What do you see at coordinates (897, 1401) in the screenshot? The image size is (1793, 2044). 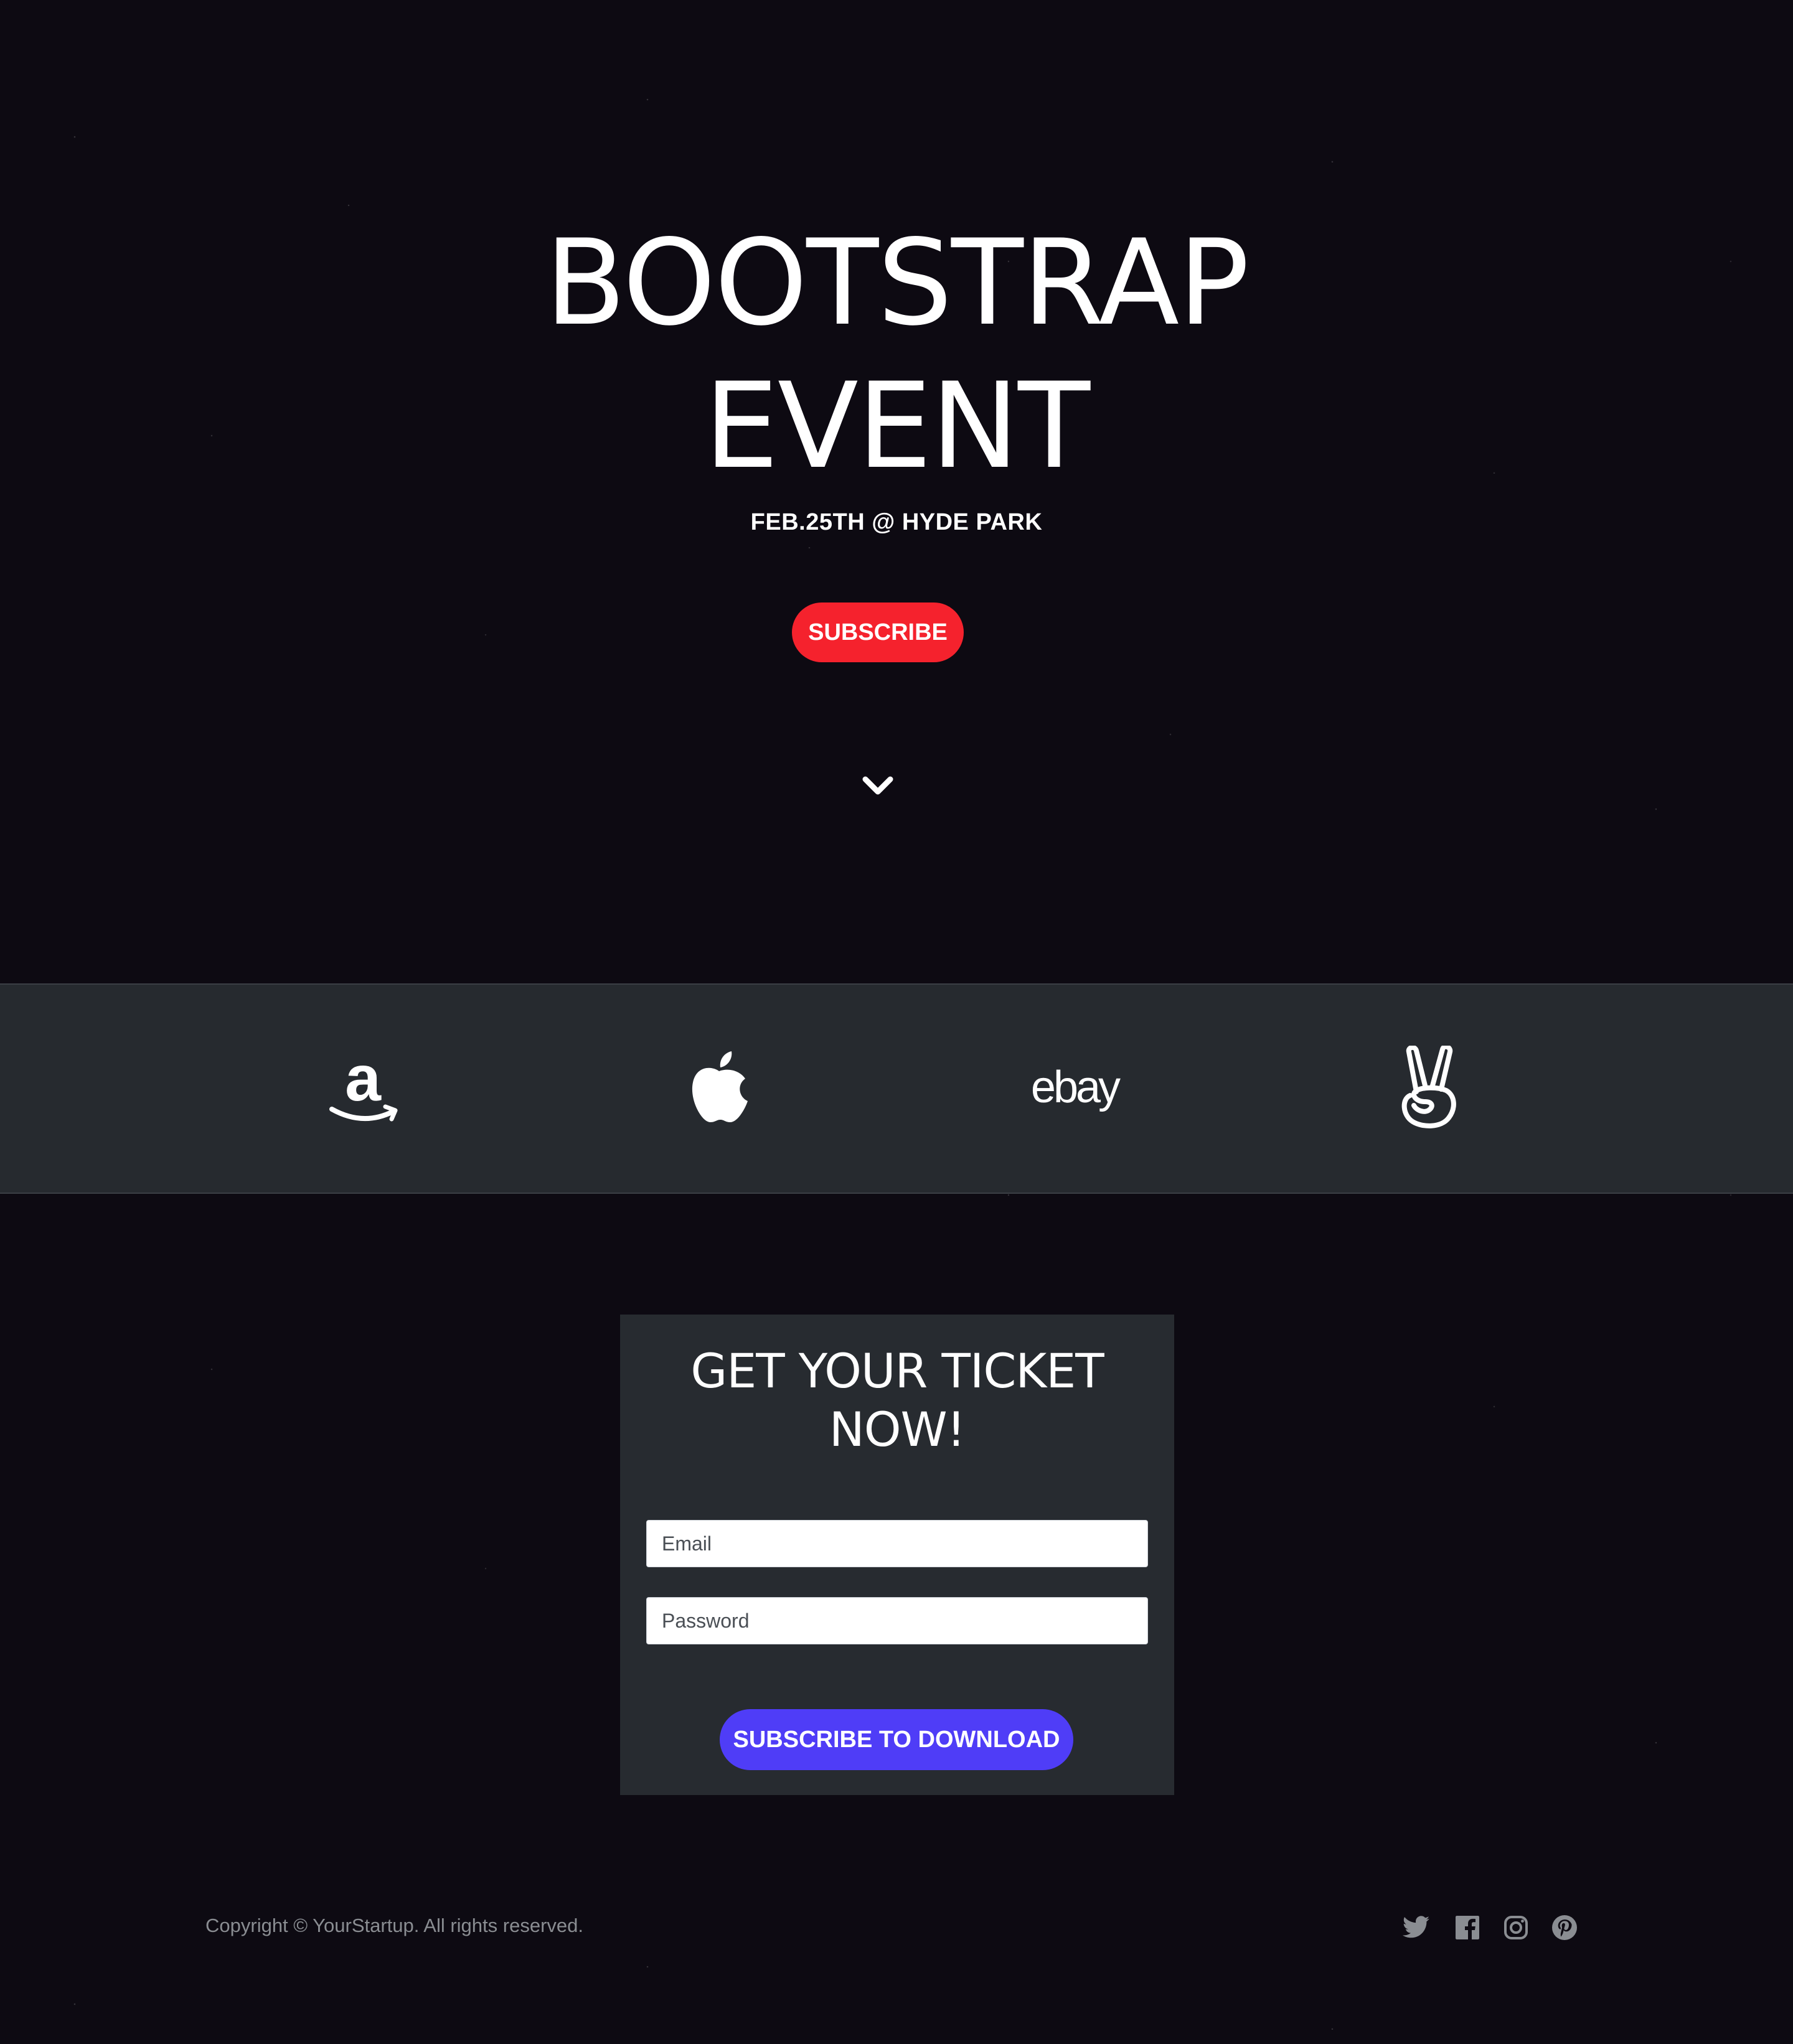 I see `ticket-heading: GET YOUR TICKET NOW!` at bounding box center [897, 1401].